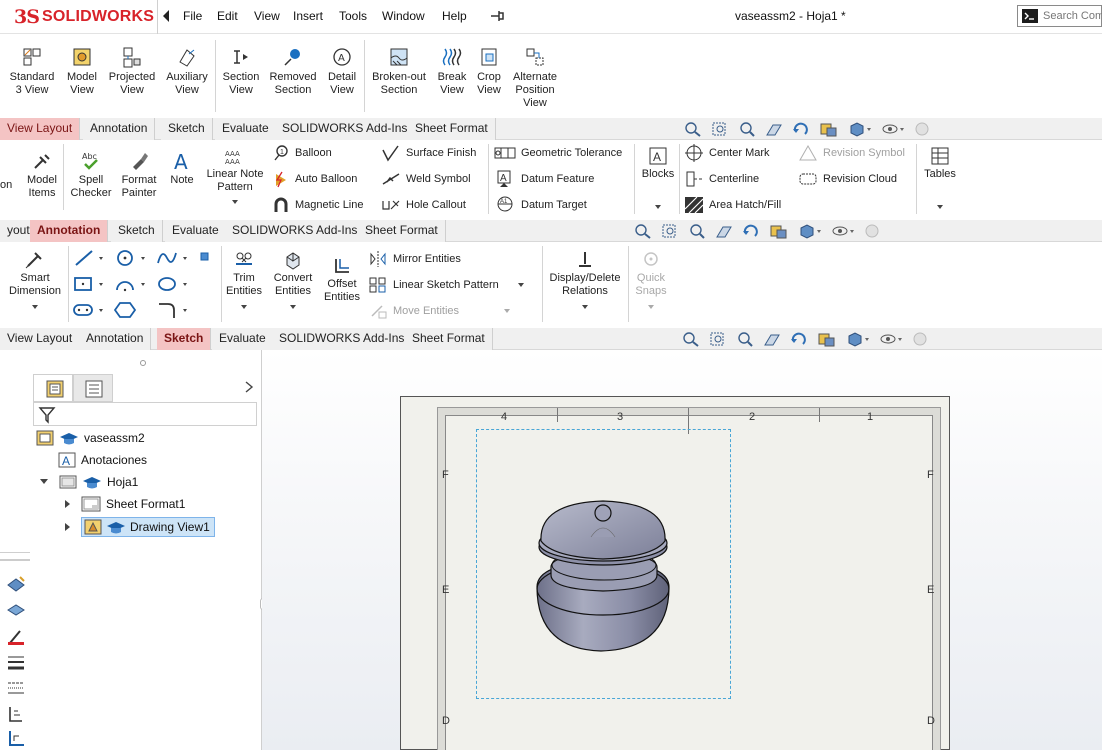 This screenshot has width=1102, height=750. Describe the element at coordinates (130, 284) in the screenshot. I see `arc-tool-icon` at that location.